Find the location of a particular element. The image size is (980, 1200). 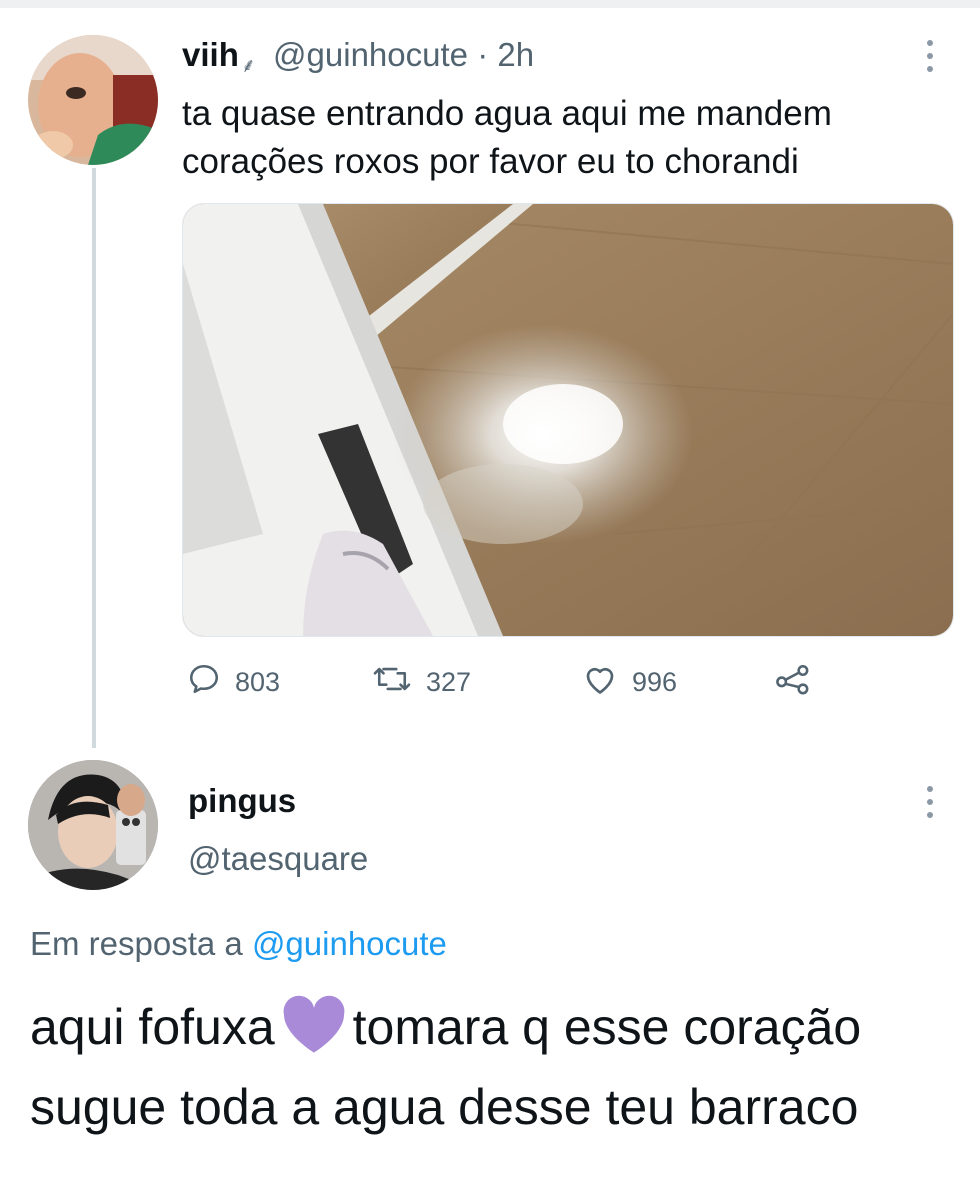

reply-count: 803 is located at coordinates (258, 682).